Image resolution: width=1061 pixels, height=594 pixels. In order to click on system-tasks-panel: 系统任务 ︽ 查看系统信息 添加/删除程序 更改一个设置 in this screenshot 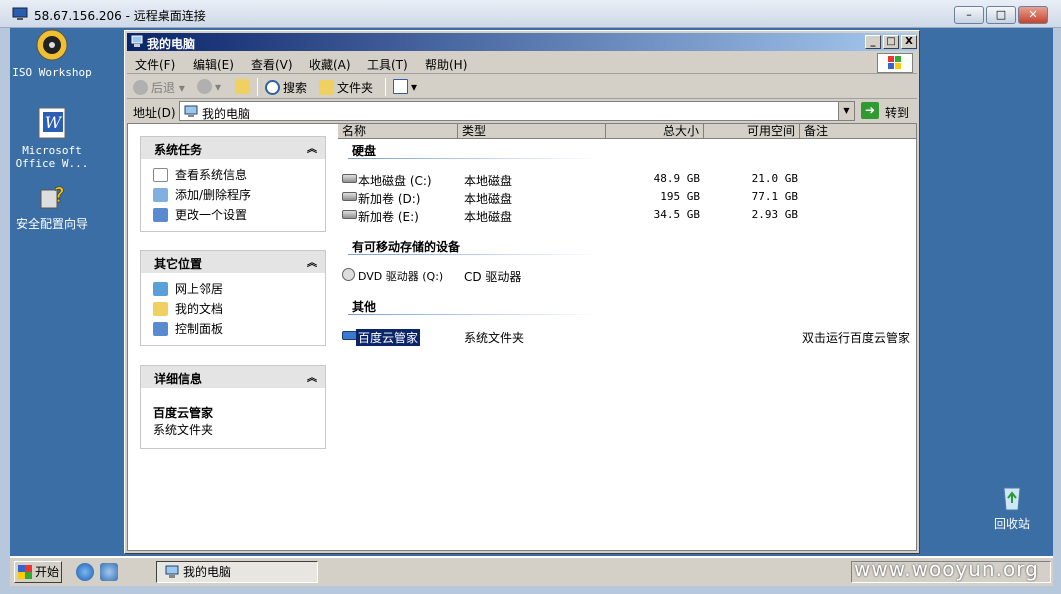, I will do `click(233, 184)`.